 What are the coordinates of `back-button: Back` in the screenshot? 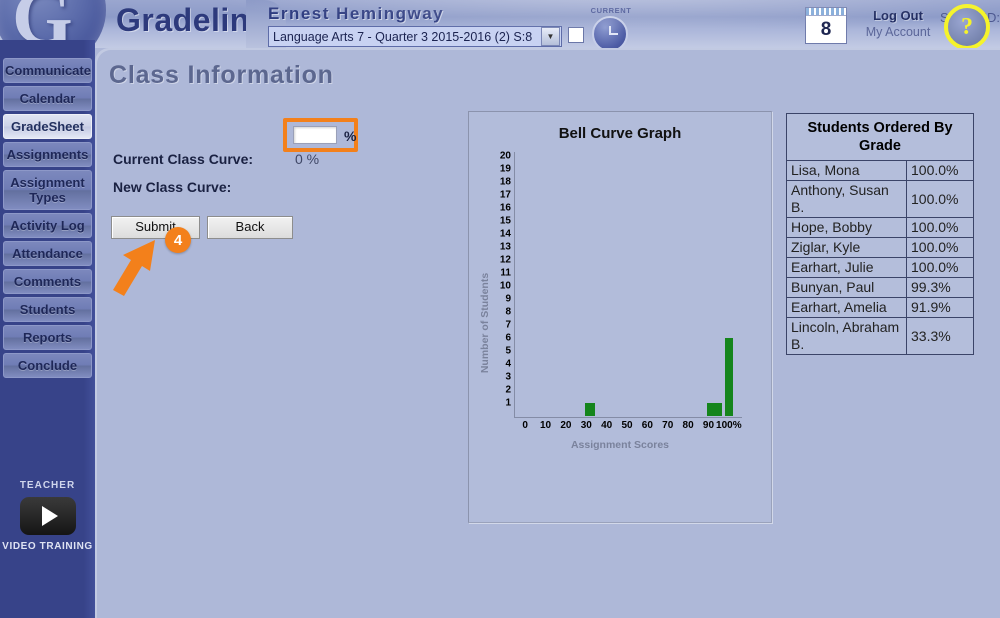 It's located at (250, 227).